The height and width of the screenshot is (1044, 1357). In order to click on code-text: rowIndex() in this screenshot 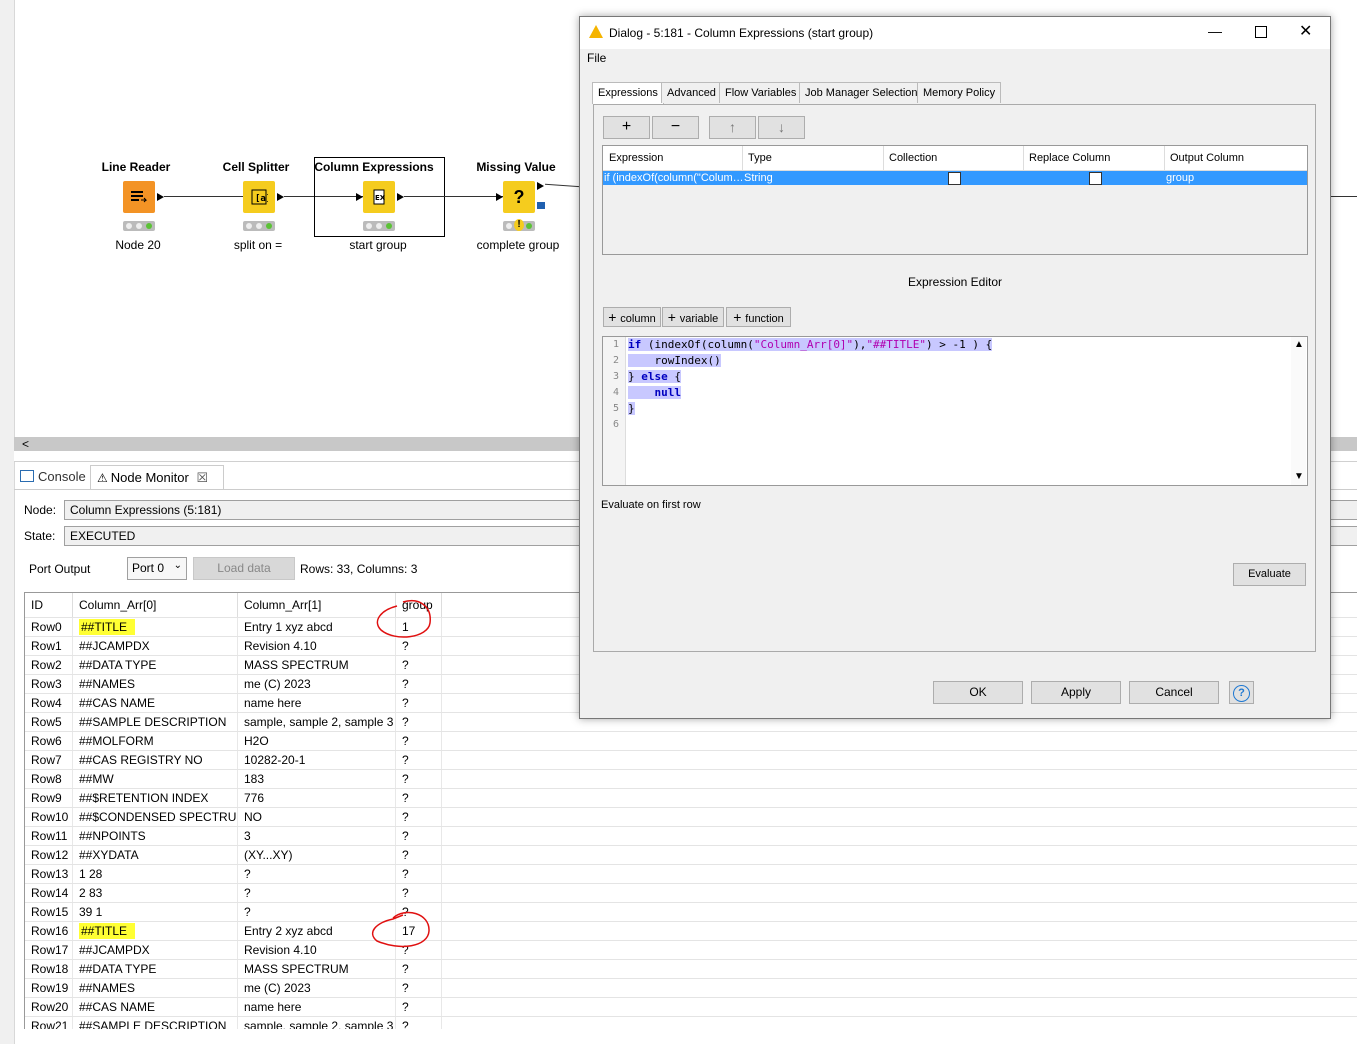, I will do `click(674, 360)`.